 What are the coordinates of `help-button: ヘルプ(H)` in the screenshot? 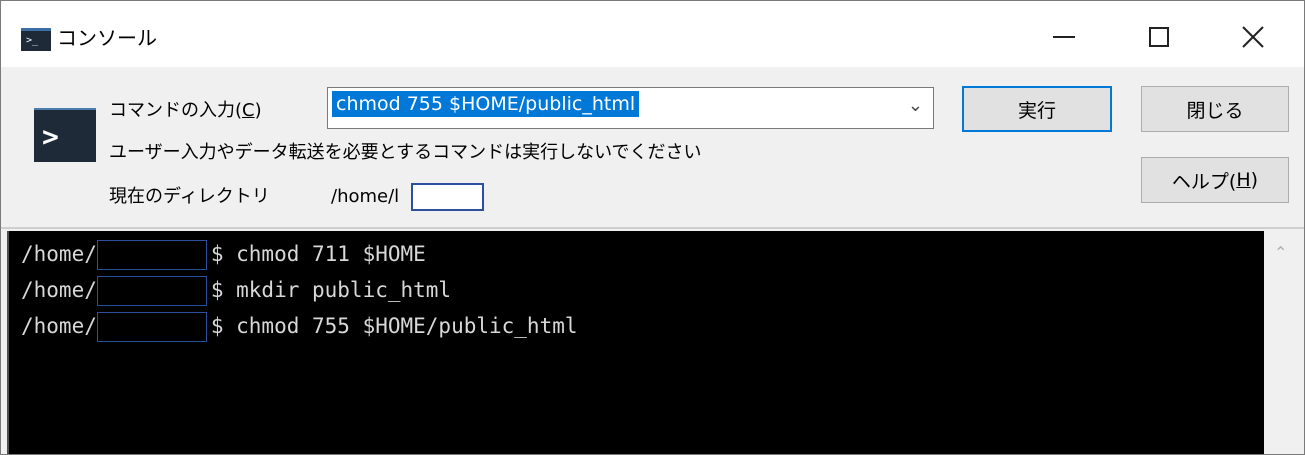 It's located at (1215, 180).